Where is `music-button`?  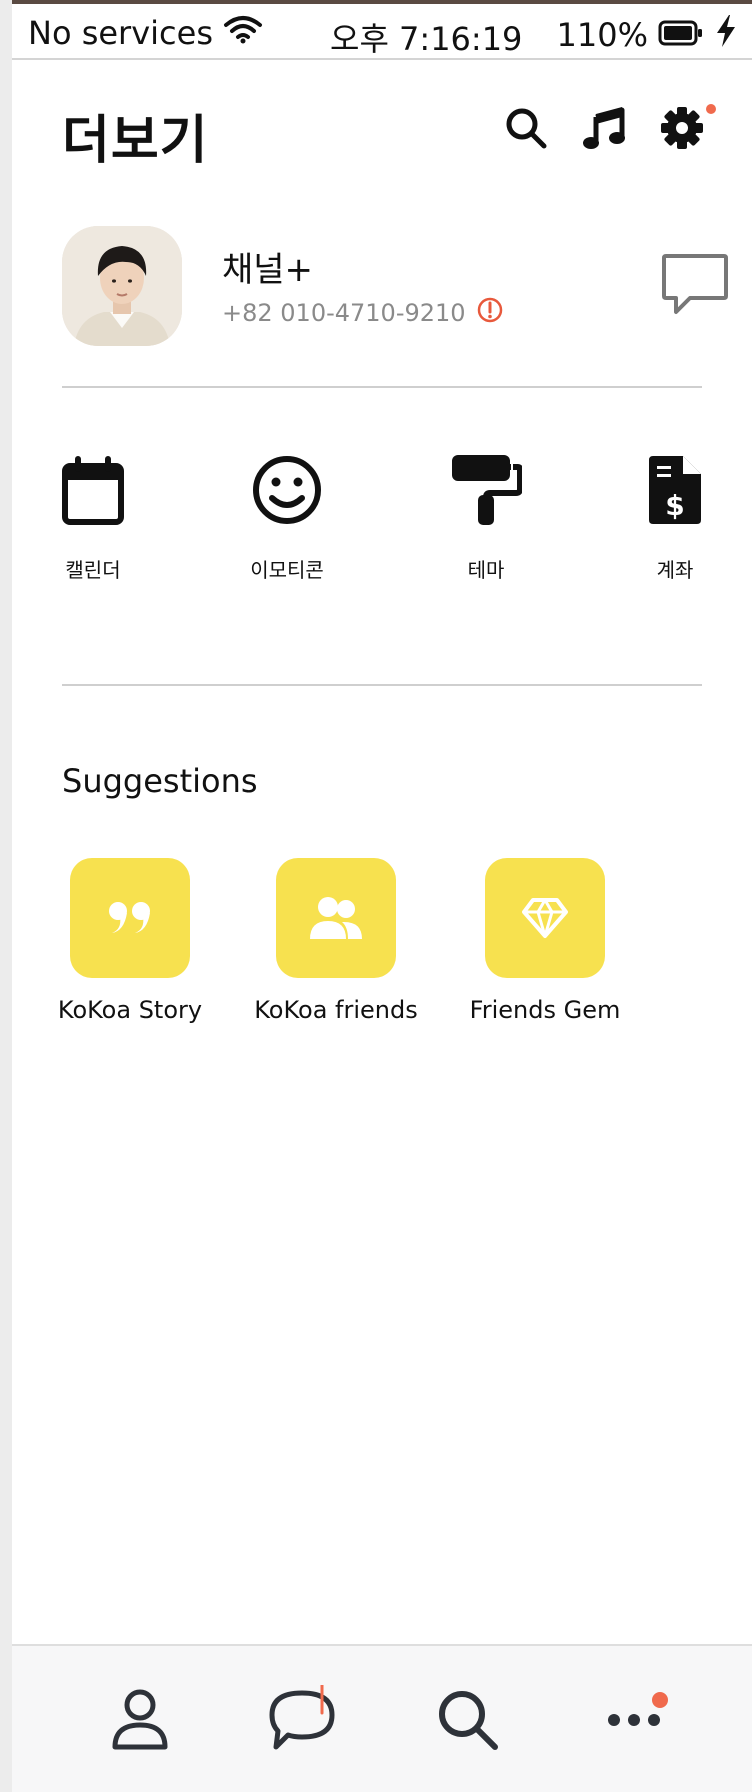 music-button is located at coordinates (604, 130).